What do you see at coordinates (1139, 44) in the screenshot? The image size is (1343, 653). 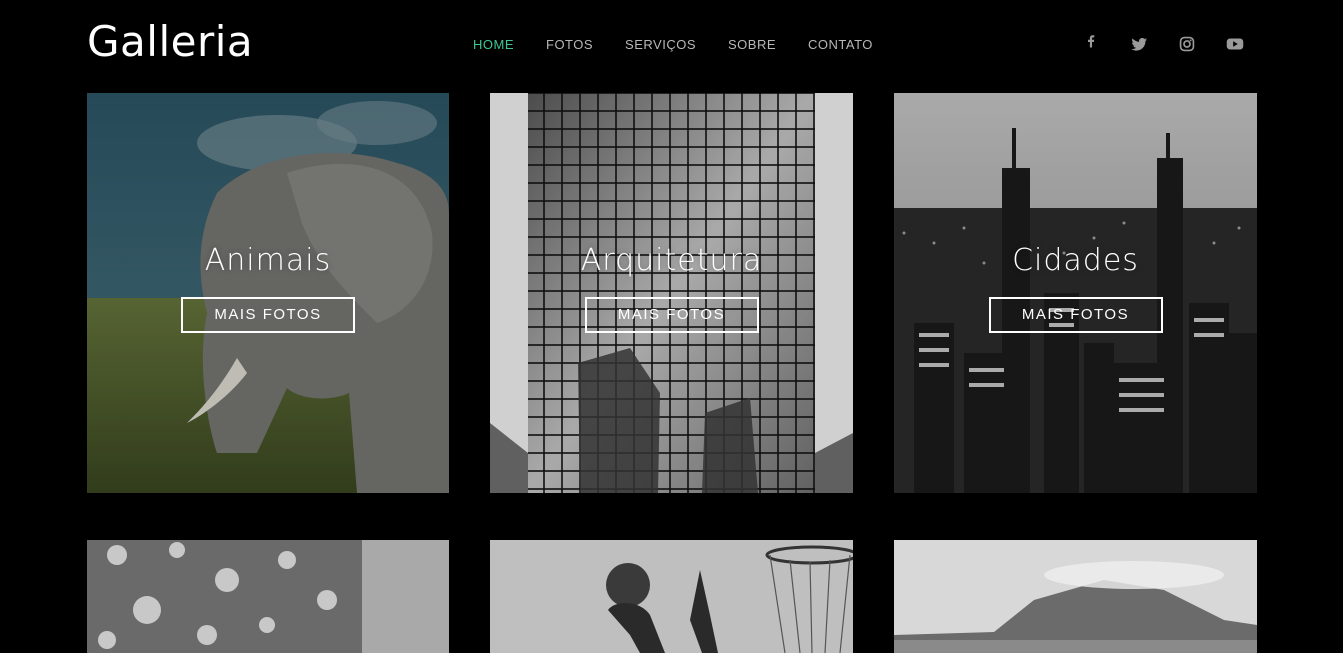 I see `twitter-icon` at bounding box center [1139, 44].